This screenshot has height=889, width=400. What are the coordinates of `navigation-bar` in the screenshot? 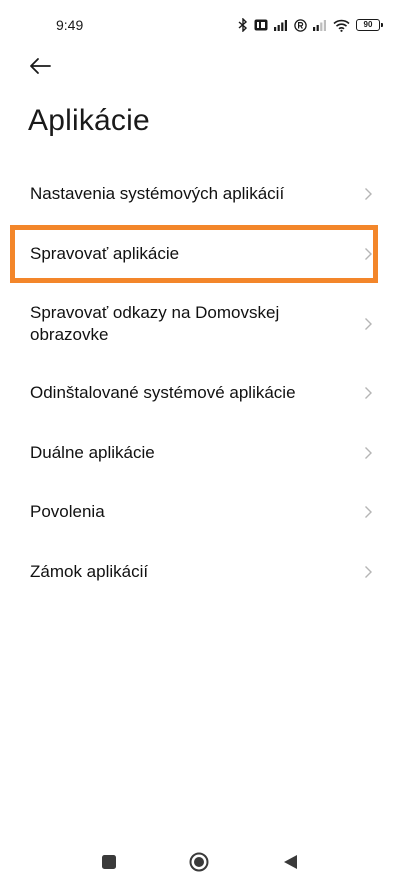 It's located at (200, 864).